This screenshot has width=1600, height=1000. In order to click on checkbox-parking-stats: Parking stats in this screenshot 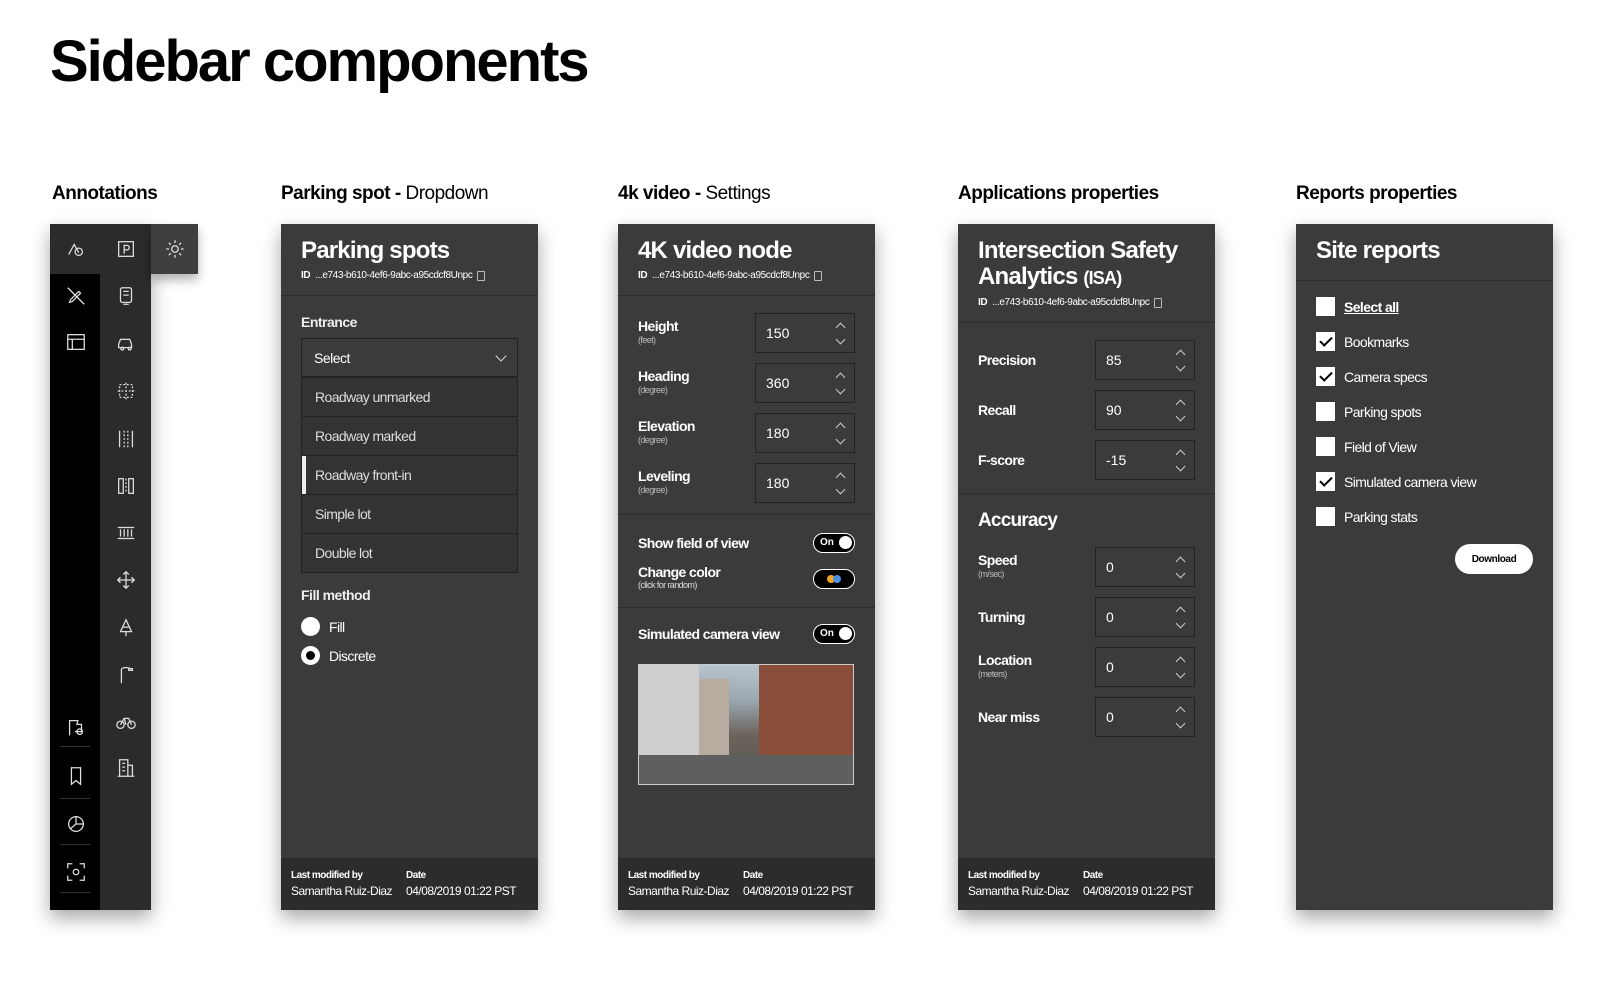, I will do `click(1424, 516)`.